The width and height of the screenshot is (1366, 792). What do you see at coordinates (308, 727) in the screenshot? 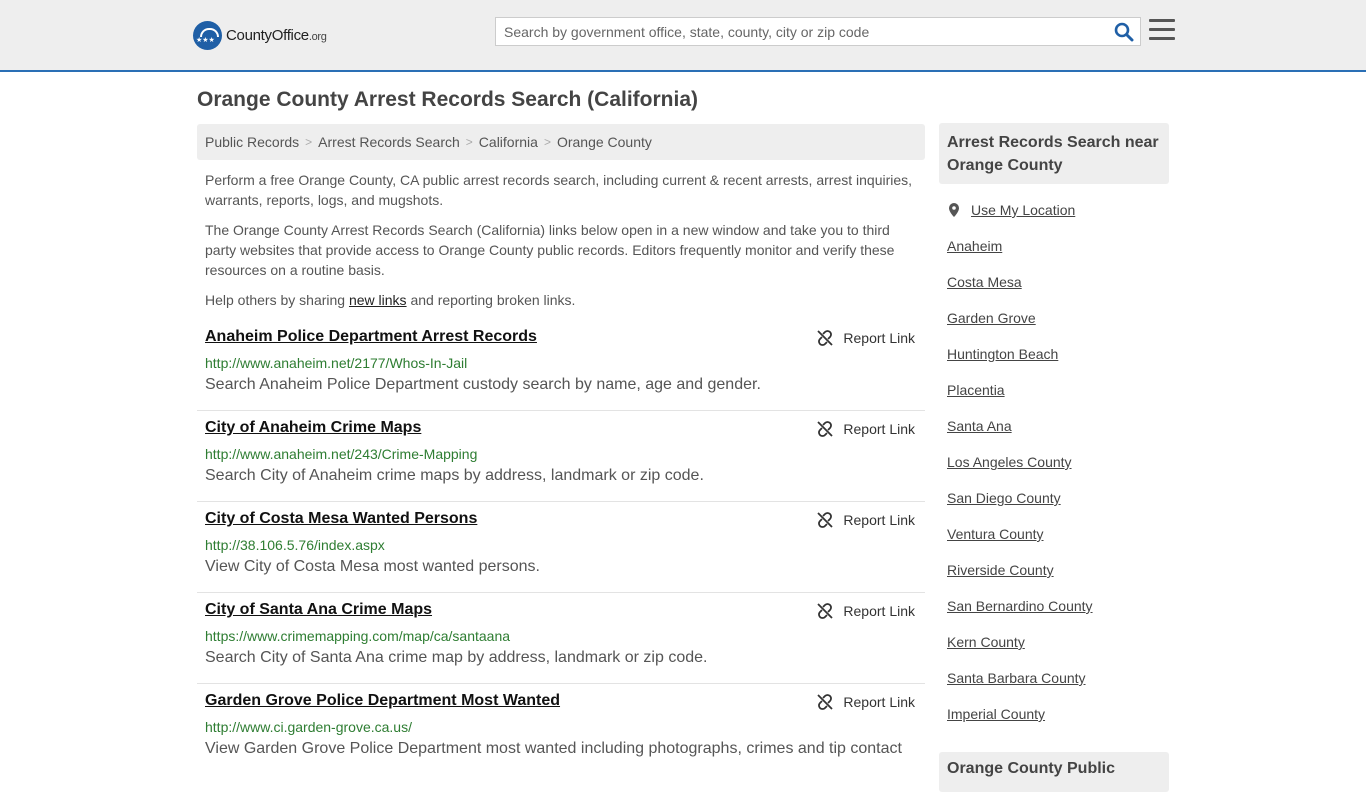
I see `result-url: http://www.ci.garden-grove.ca.us/` at bounding box center [308, 727].